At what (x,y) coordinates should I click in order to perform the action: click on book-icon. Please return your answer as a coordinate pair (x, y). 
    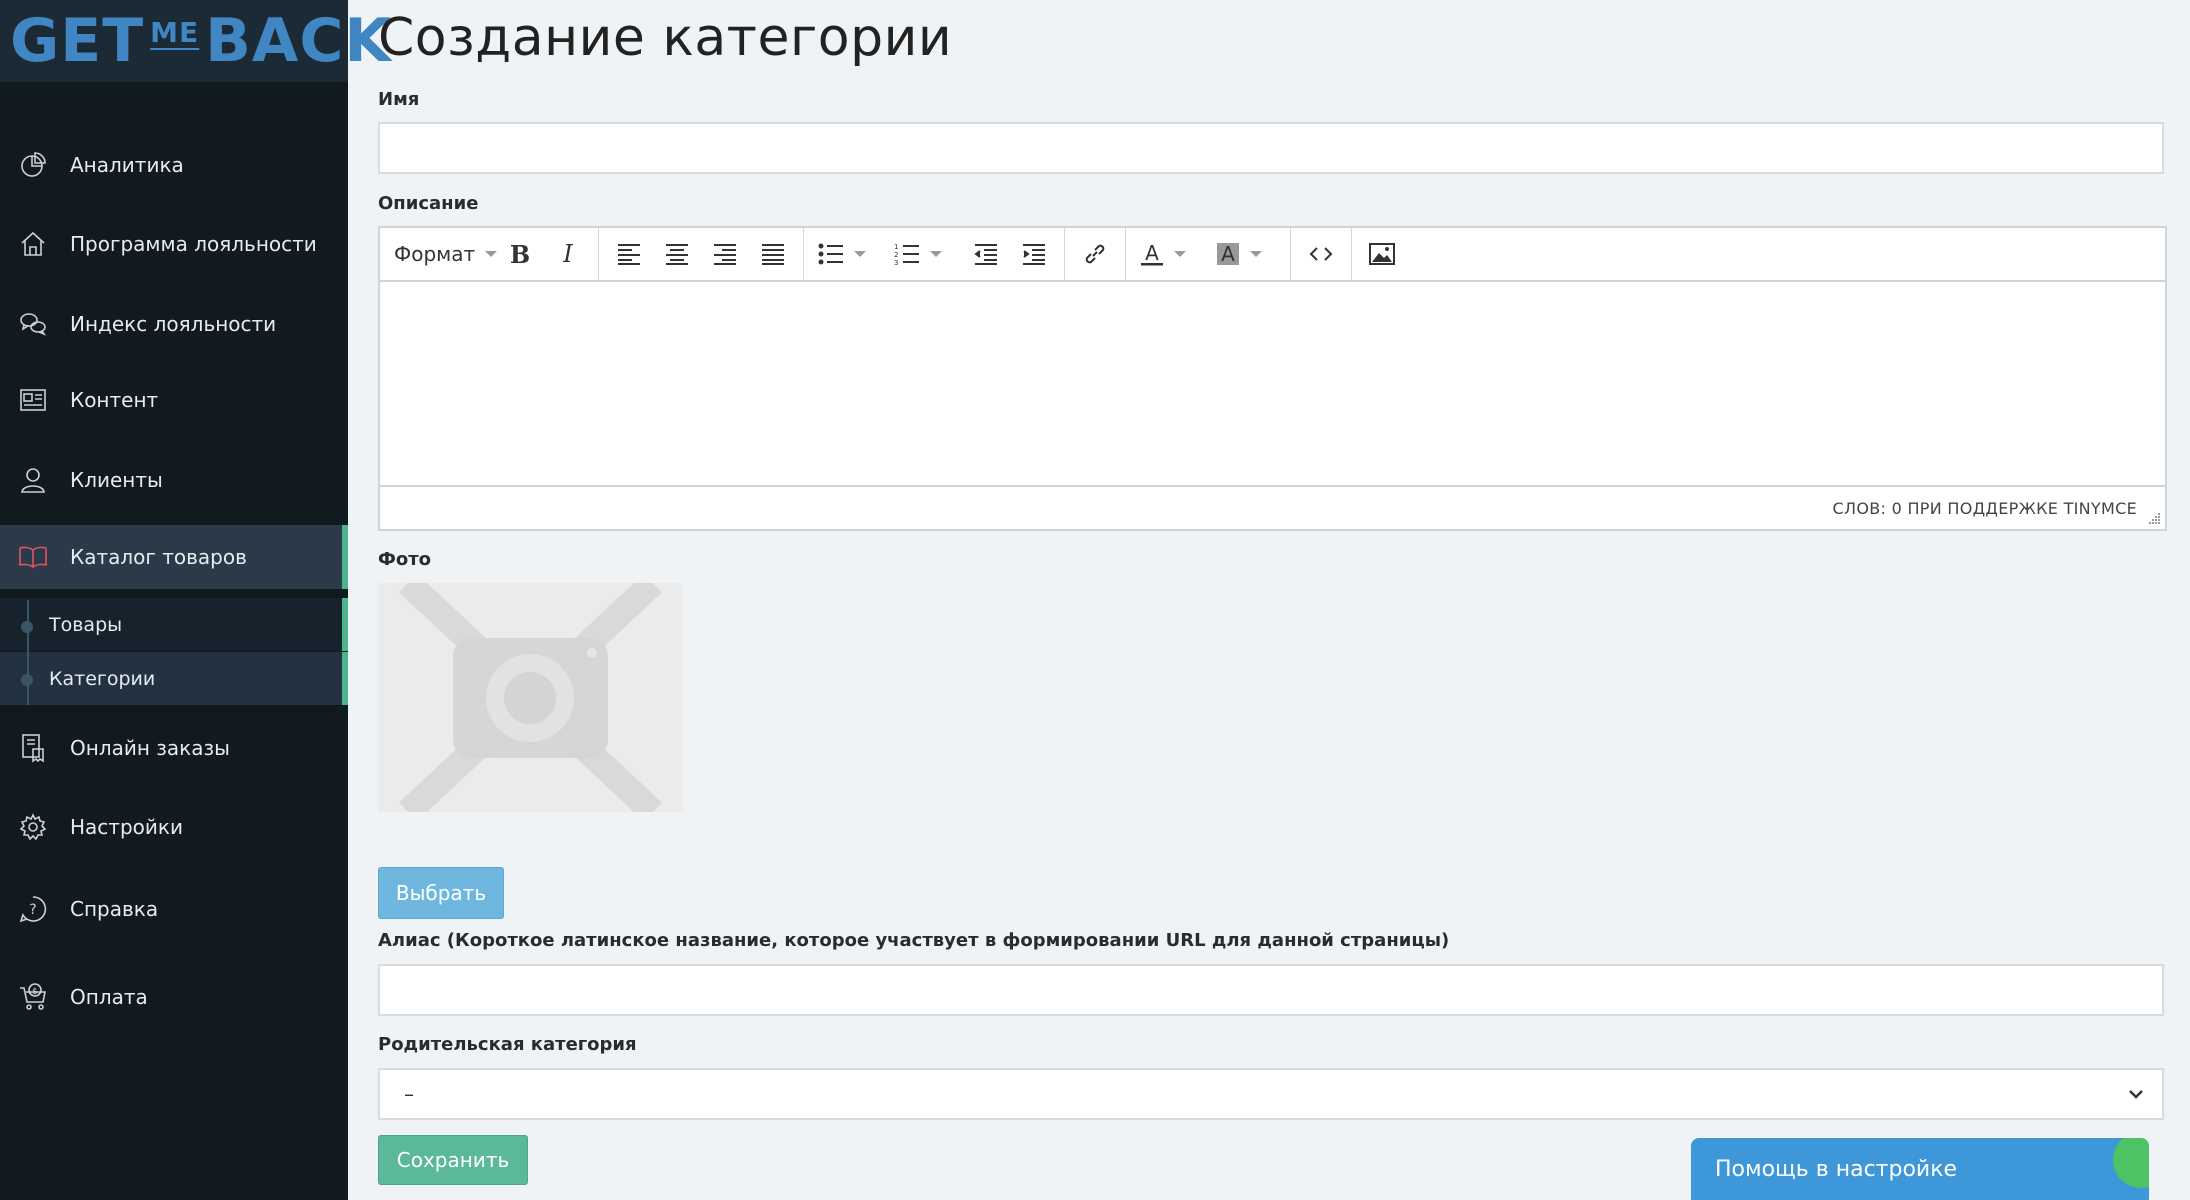
    Looking at the image, I should click on (33, 557).